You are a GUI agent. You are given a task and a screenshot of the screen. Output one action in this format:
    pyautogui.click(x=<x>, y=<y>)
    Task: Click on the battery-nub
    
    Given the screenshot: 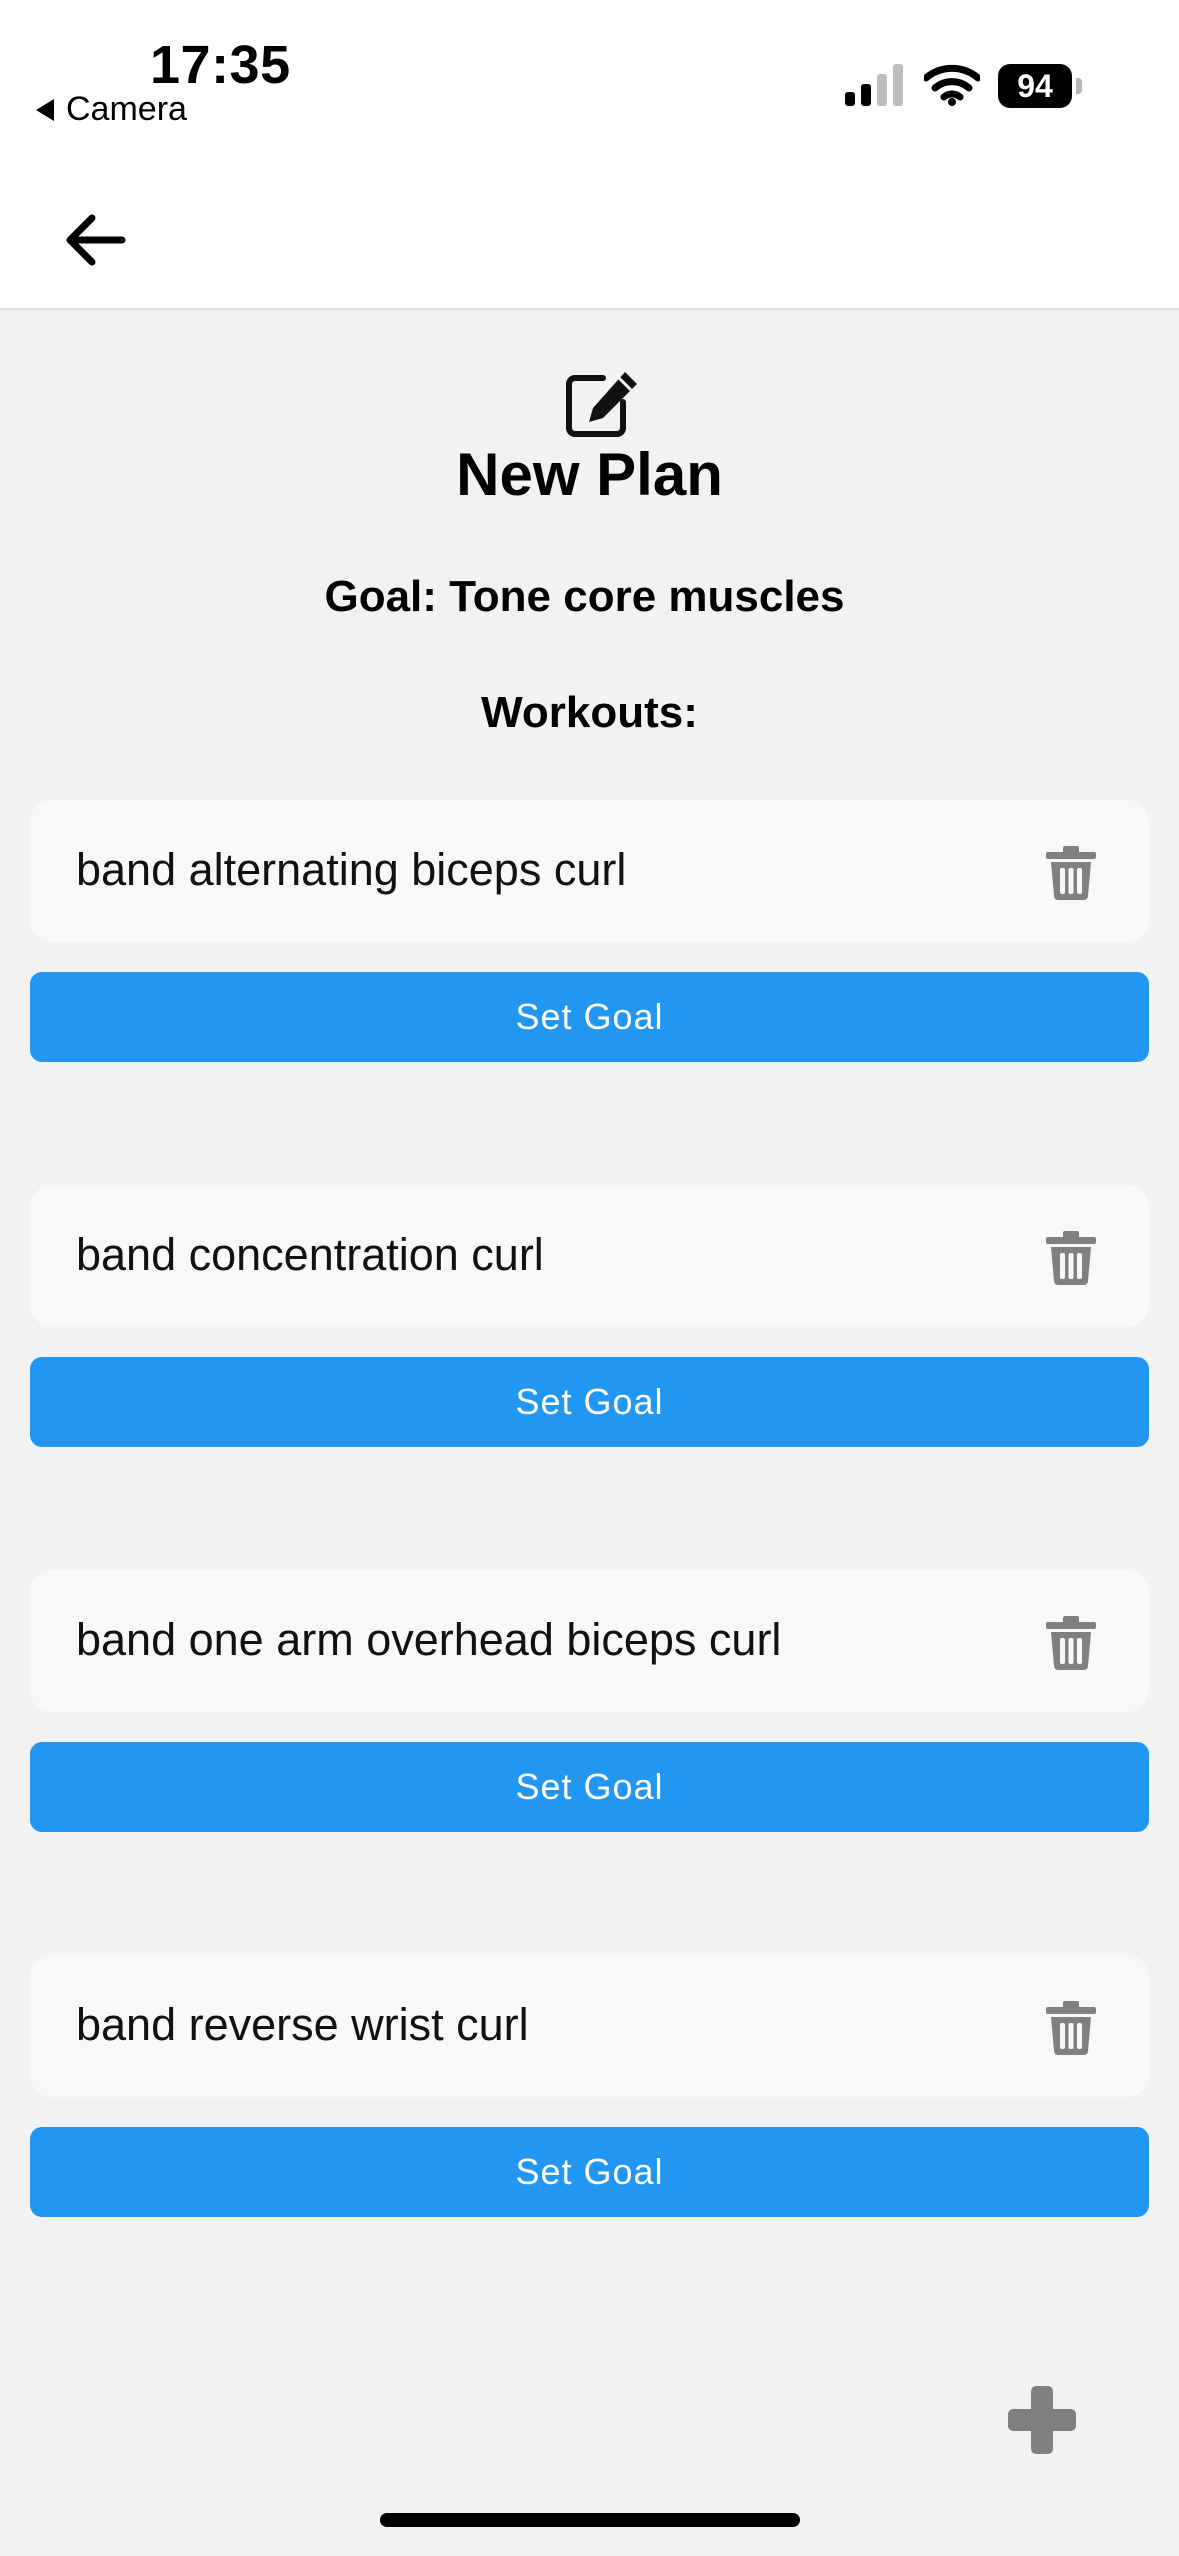 What is the action you would take?
    pyautogui.click(x=1079, y=86)
    